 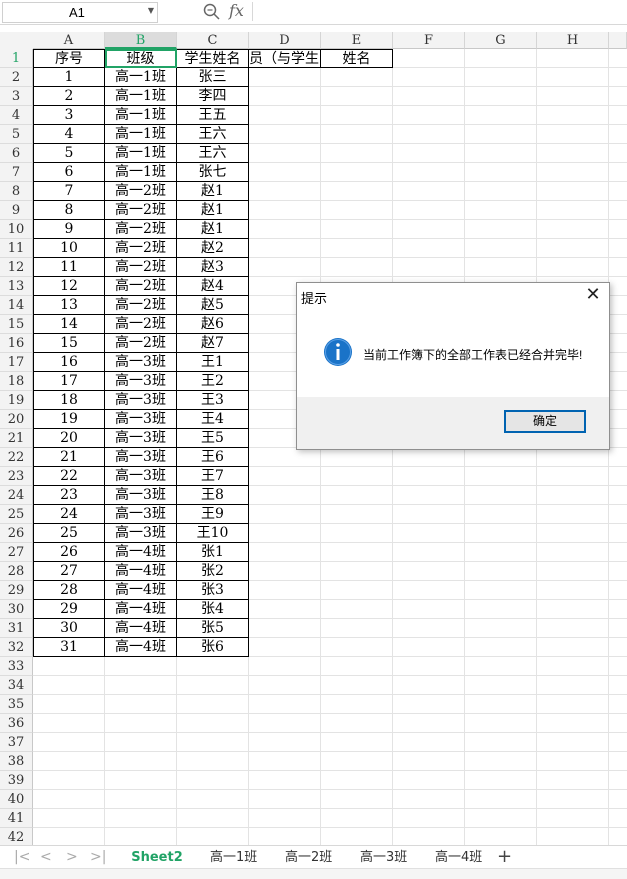 What do you see at coordinates (69, 514) in the screenshot?
I see `table-cell: 24` at bounding box center [69, 514].